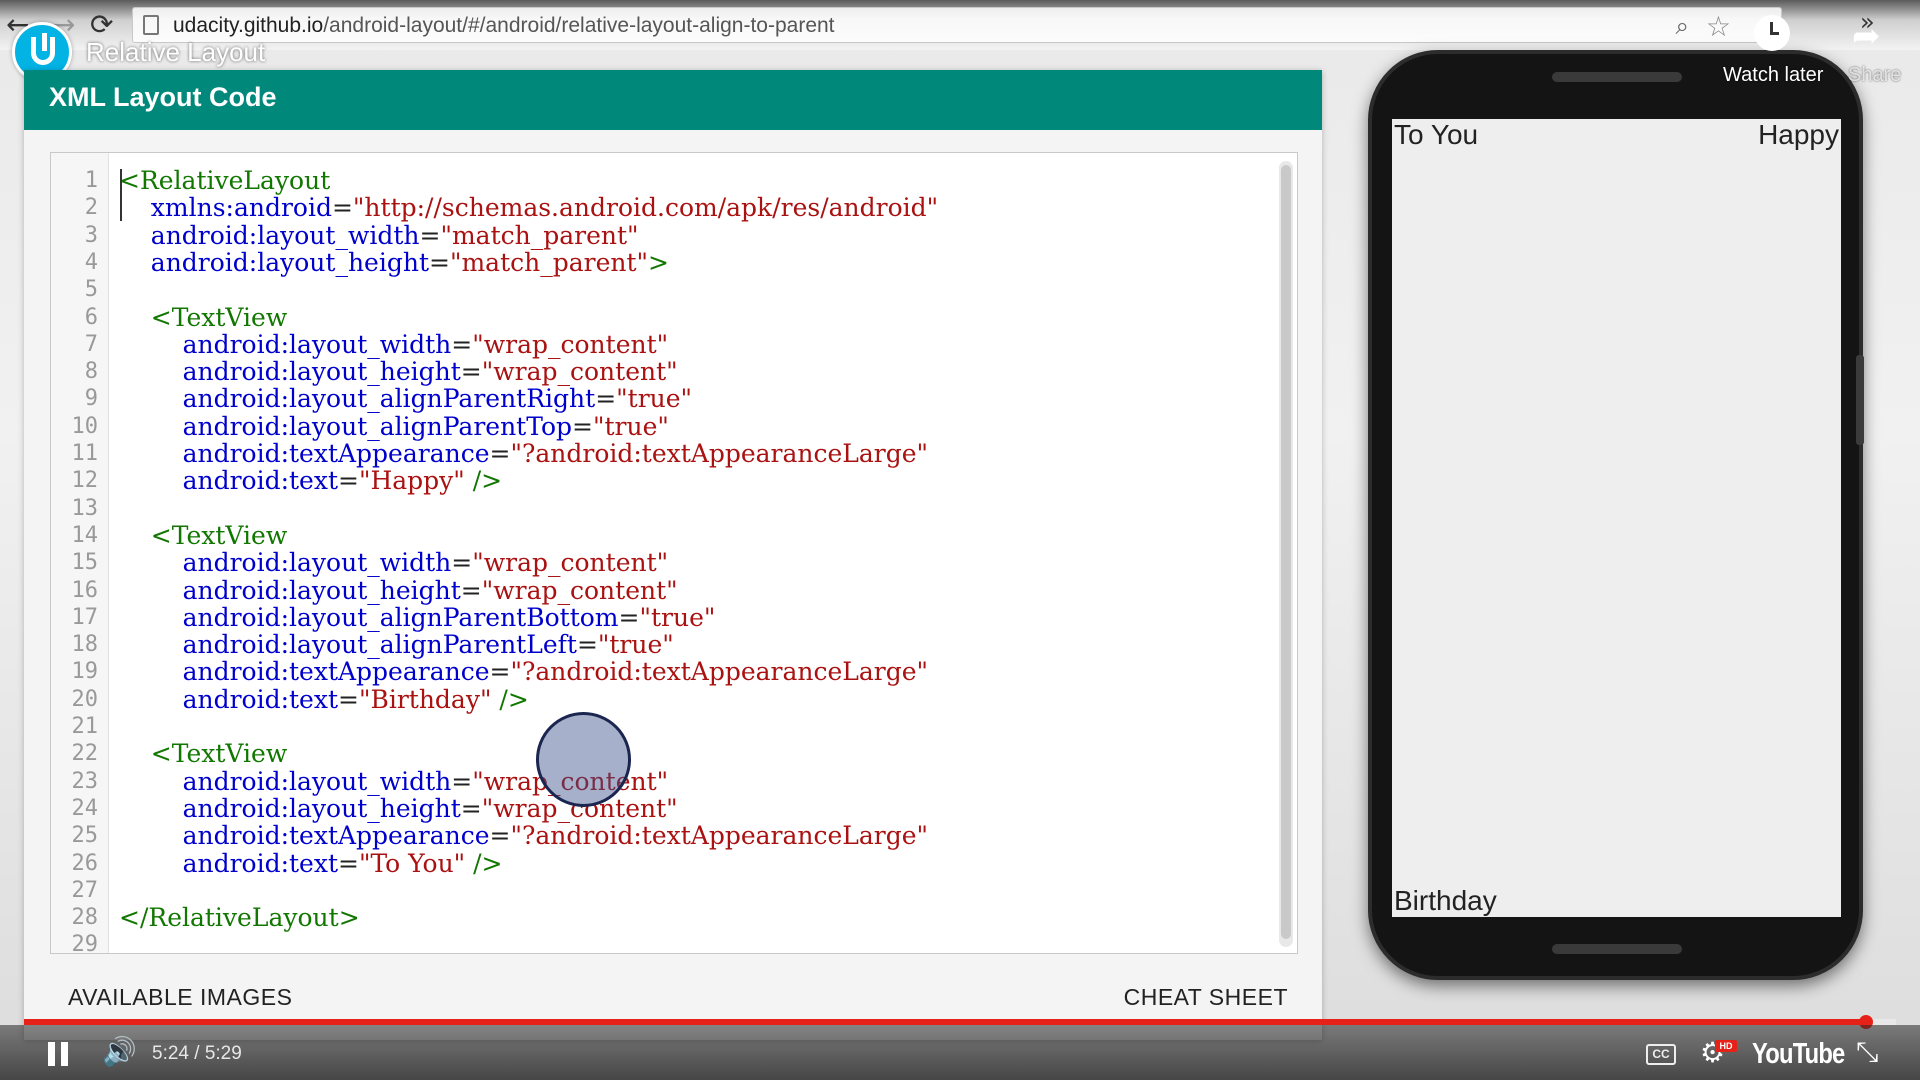 Image resolution: width=1920 pixels, height=1080 pixels. What do you see at coordinates (85, 781) in the screenshot?
I see `line-number: 23` at bounding box center [85, 781].